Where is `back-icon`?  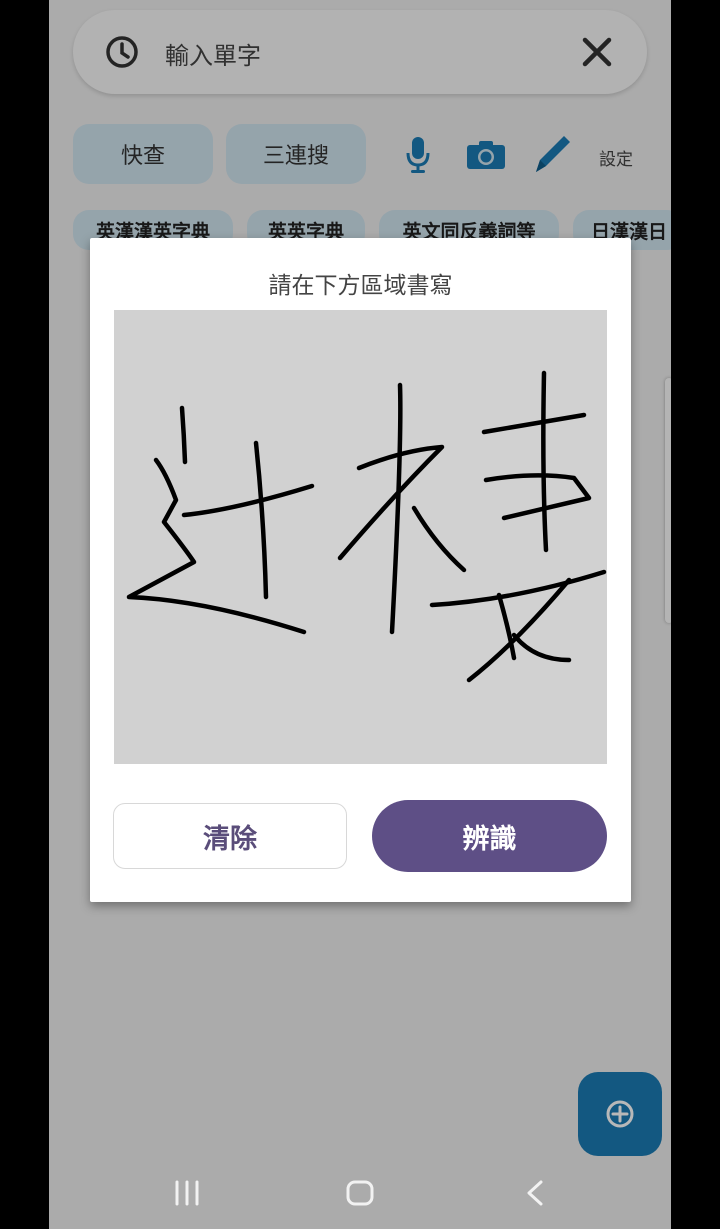
back-icon is located at coordinates (535, 1193).